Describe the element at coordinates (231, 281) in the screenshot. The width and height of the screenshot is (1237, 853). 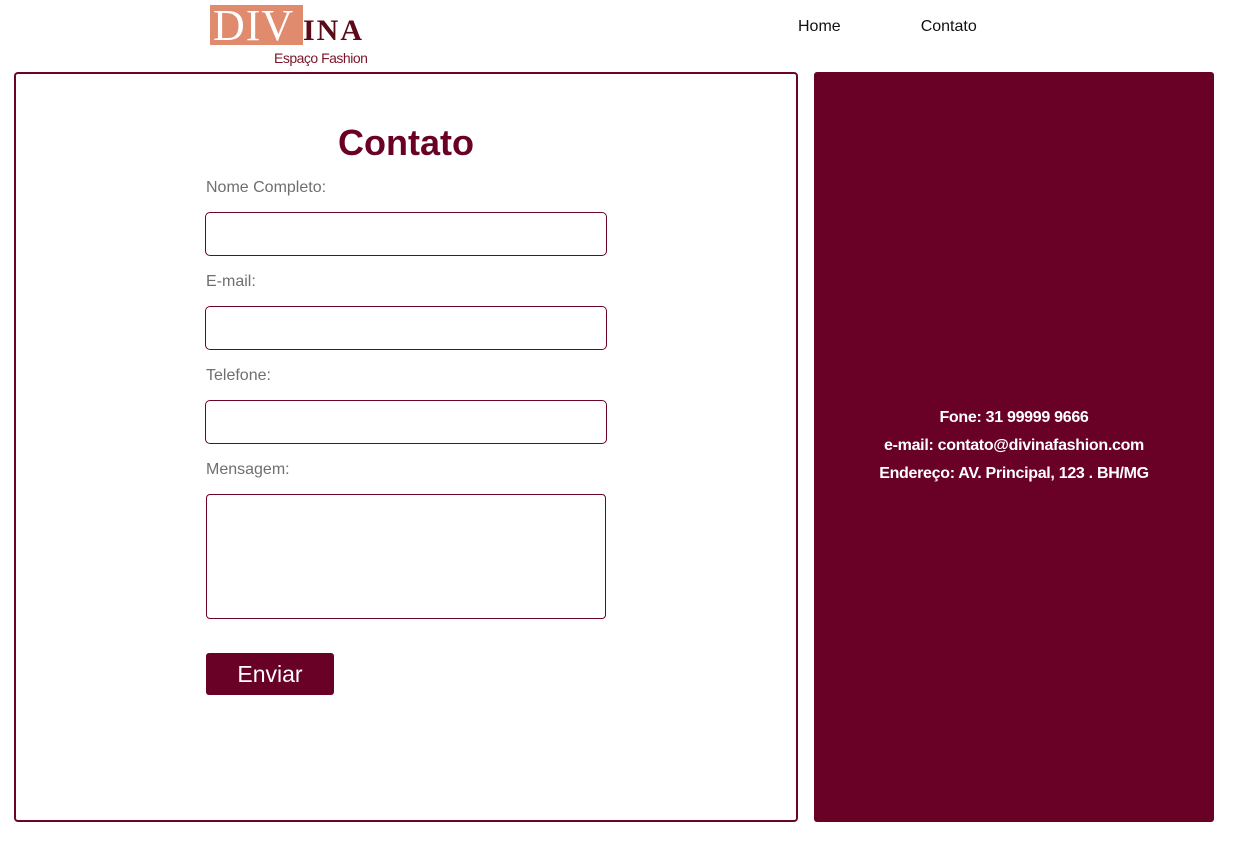
I see `email-label: E-mail:` at that location.